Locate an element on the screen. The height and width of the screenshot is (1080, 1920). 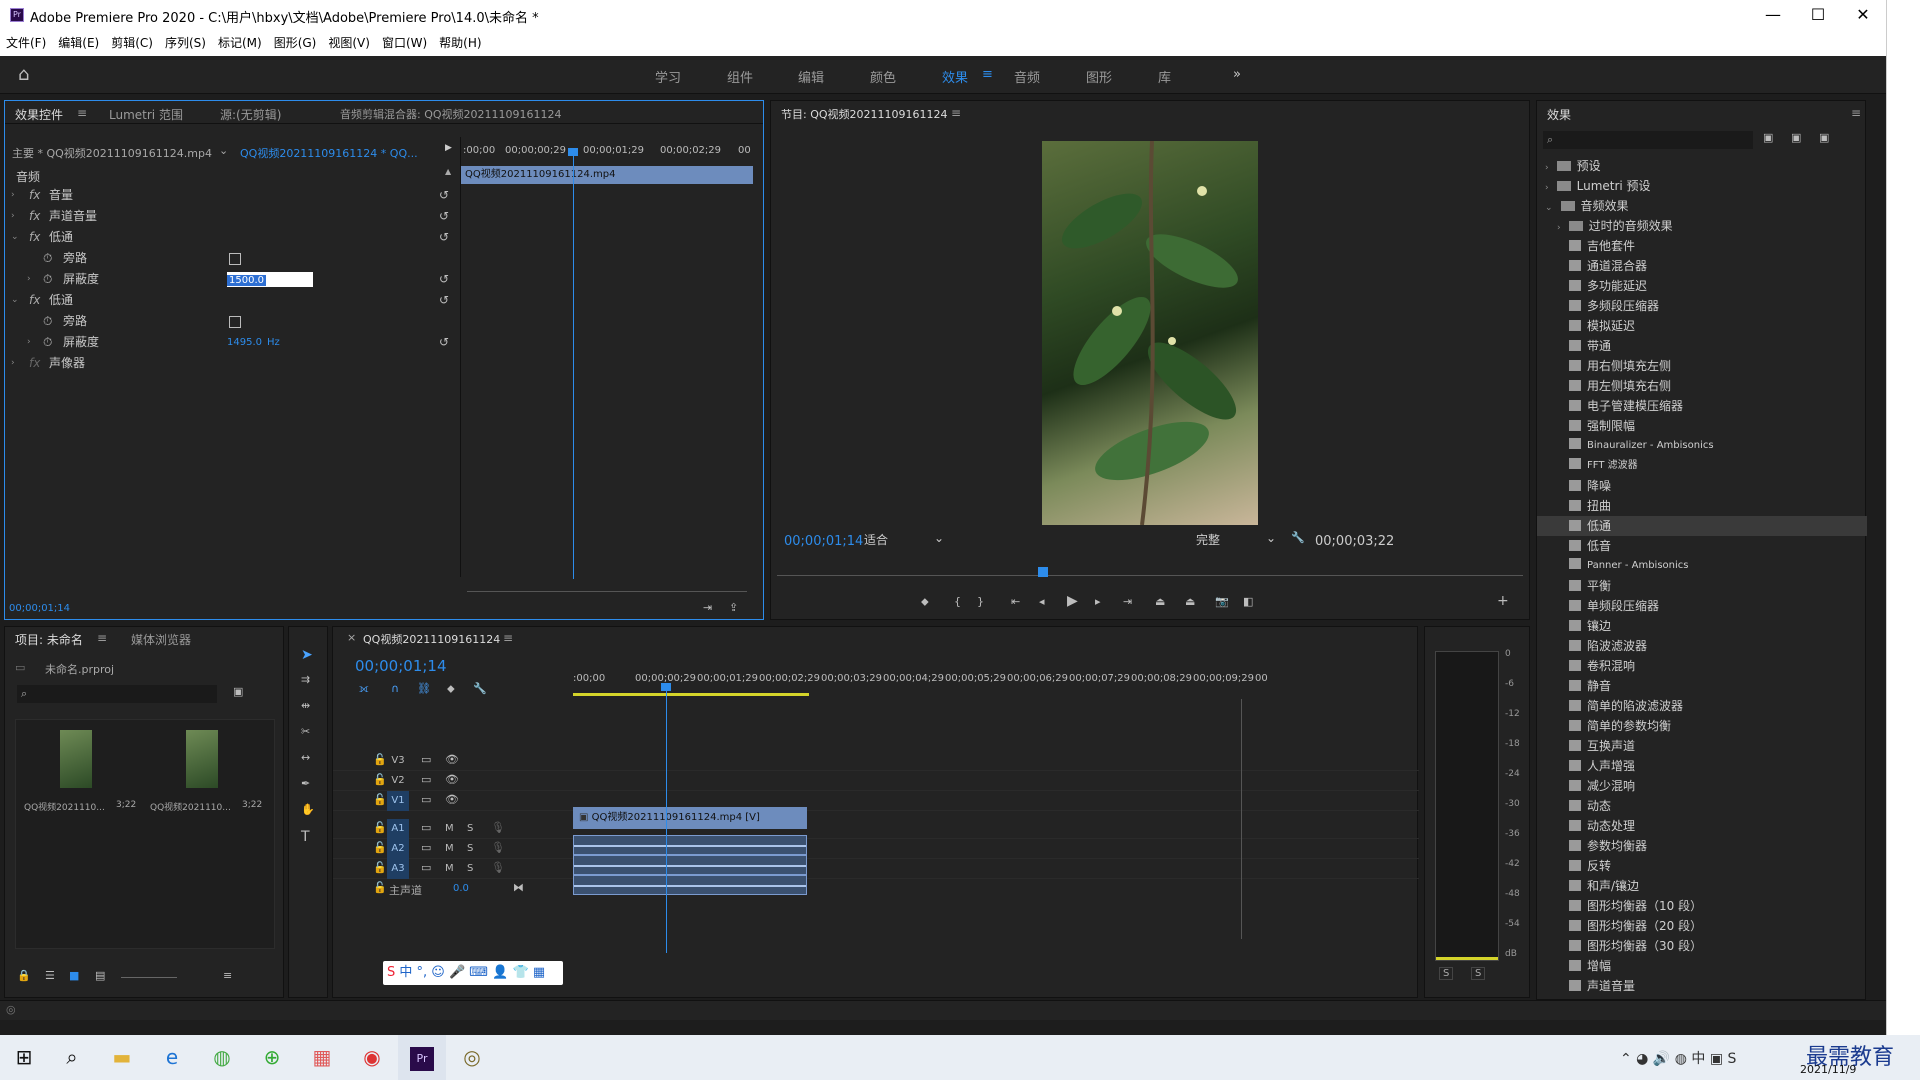
track-select-tool-icon: ⇉ is located at coordinates (305, 679).